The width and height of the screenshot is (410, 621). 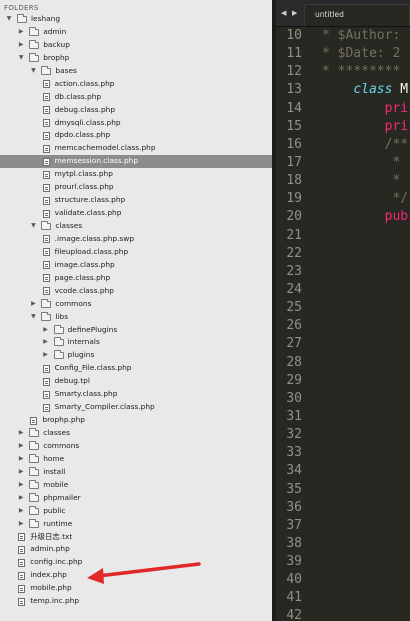 What do you see at coordinates (144, 573) in the screenshot?
I see `annotation-arrow-icon` at bounding box center [144, 573].